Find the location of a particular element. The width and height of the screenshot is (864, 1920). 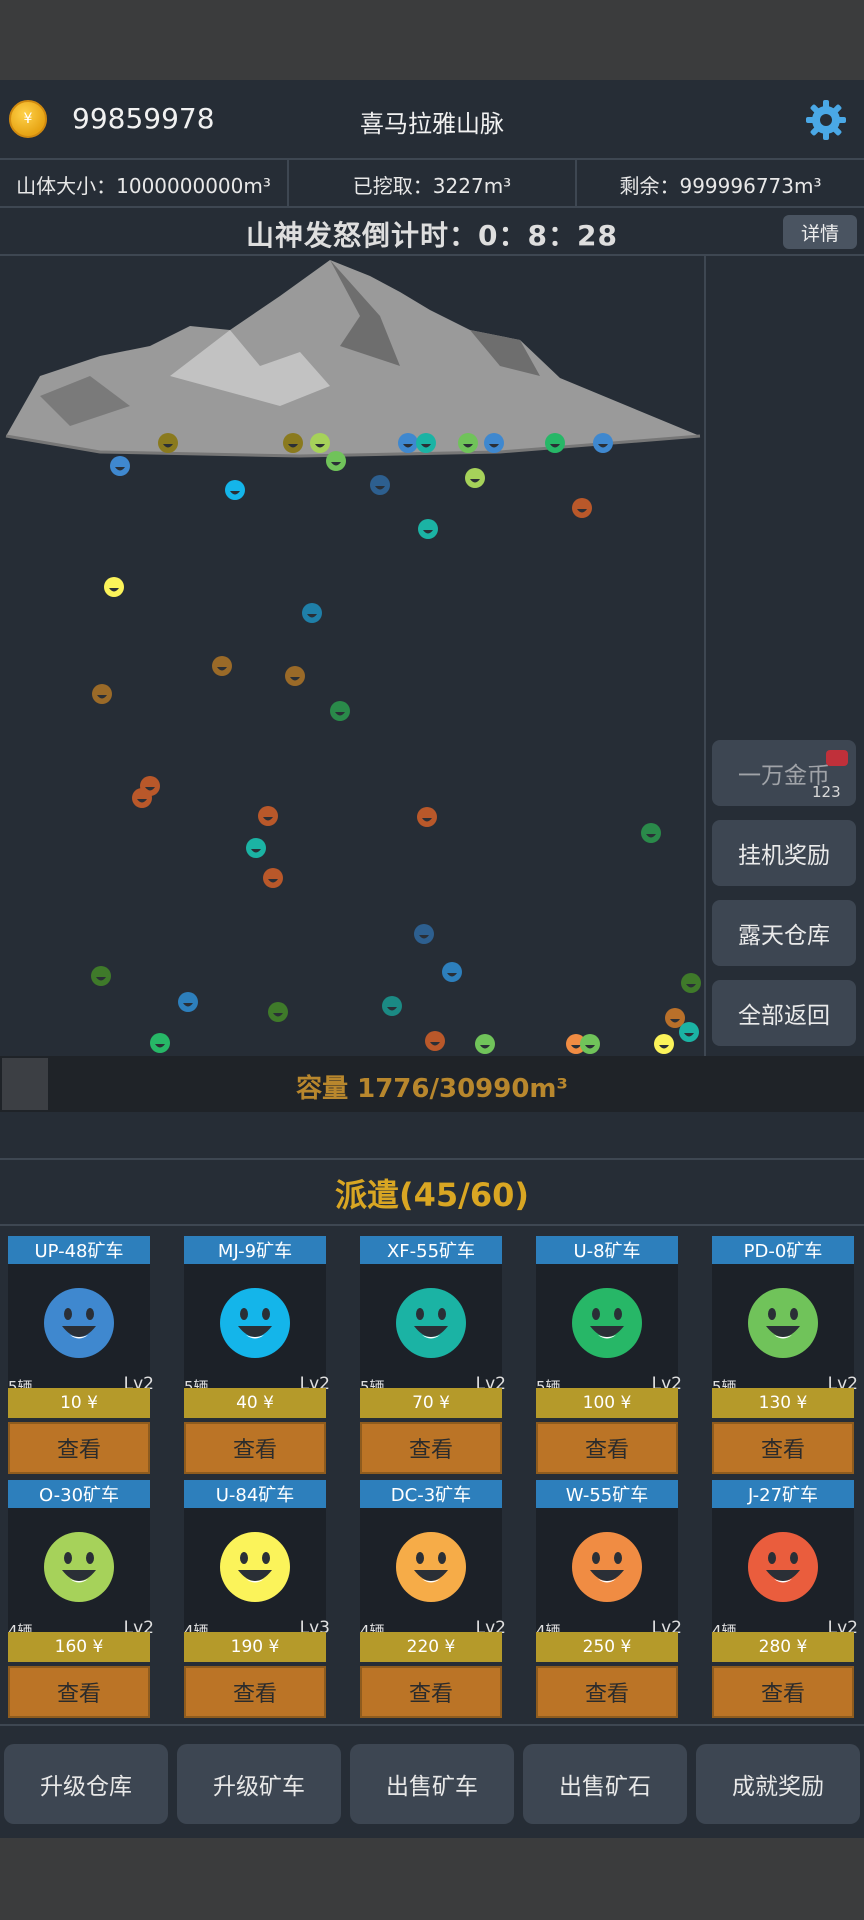

dispatch-title: 派遣(45/60) is located at coordinates (431, 1195).